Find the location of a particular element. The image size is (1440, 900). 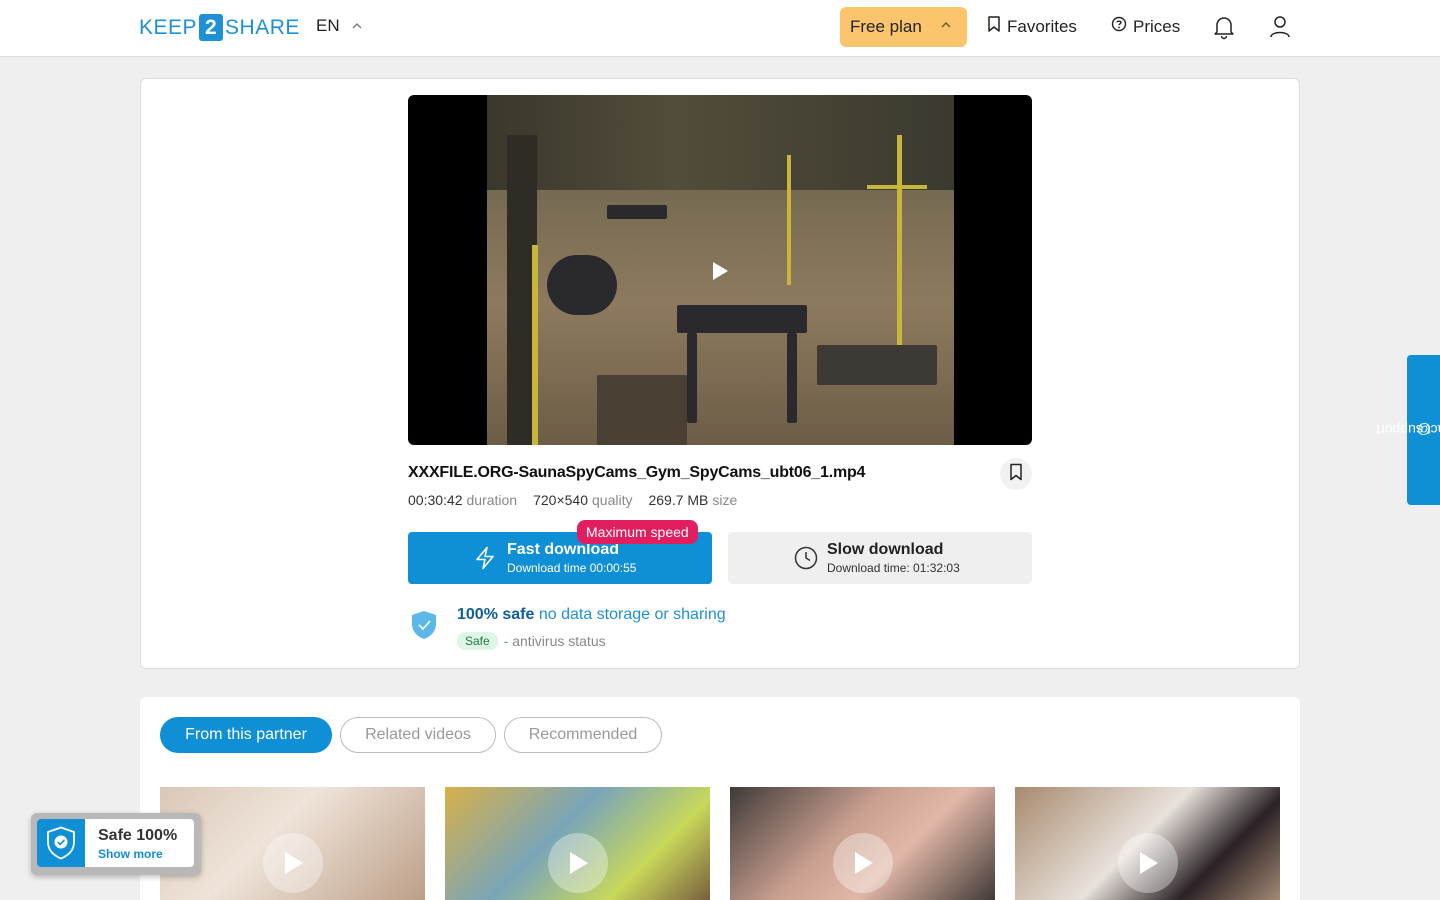

slow-download-label: Slow download is located at coordinates (885, 549).